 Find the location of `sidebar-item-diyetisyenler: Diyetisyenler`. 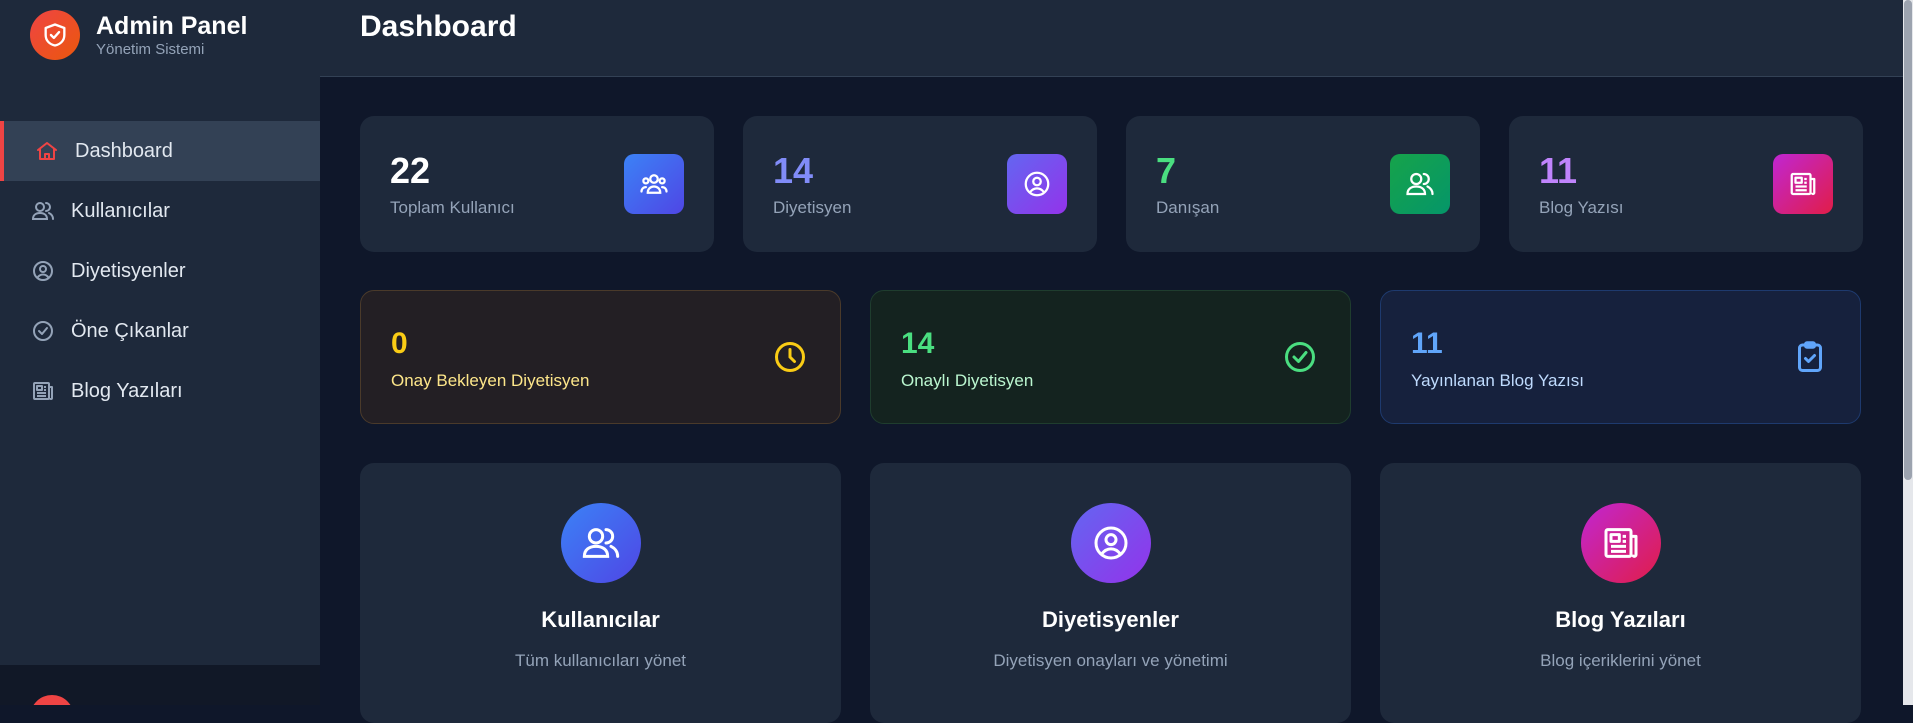

sidebar-item-diyetisyenler: Diyetisyenler is located at coordinates (160, 271).